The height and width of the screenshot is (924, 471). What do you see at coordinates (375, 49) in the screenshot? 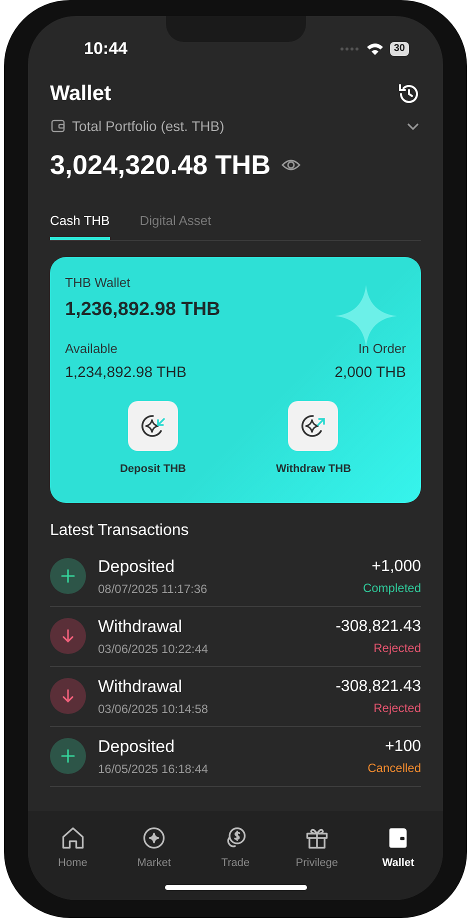
I see `wifi-icon` at bounding box center [375, 49].